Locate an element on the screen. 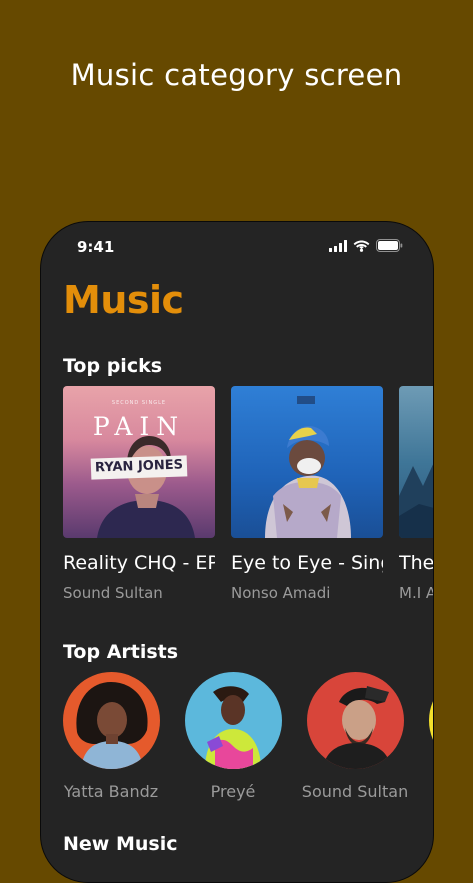 This screenshot has height=883, width=473. status-time: 9:41 is located at coordinates (96, 247).